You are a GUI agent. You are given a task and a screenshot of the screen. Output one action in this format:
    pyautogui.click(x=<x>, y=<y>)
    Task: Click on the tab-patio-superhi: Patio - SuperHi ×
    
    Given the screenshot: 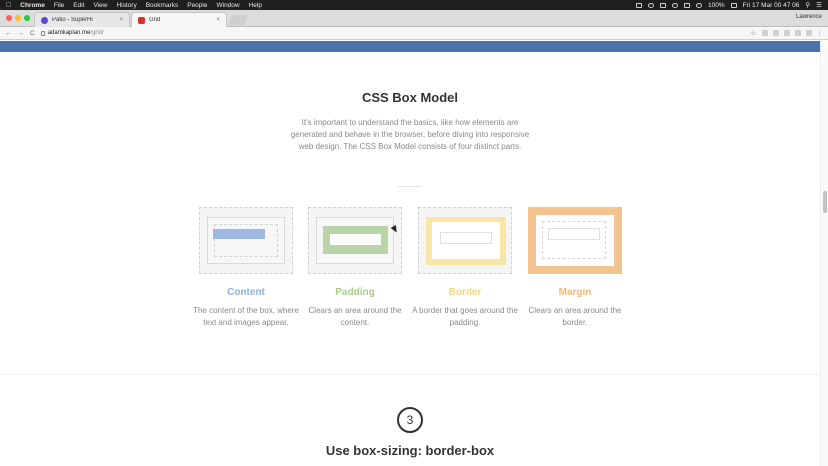 What is the action you would take?
    pyautogui.click(x=82, y=19)
    